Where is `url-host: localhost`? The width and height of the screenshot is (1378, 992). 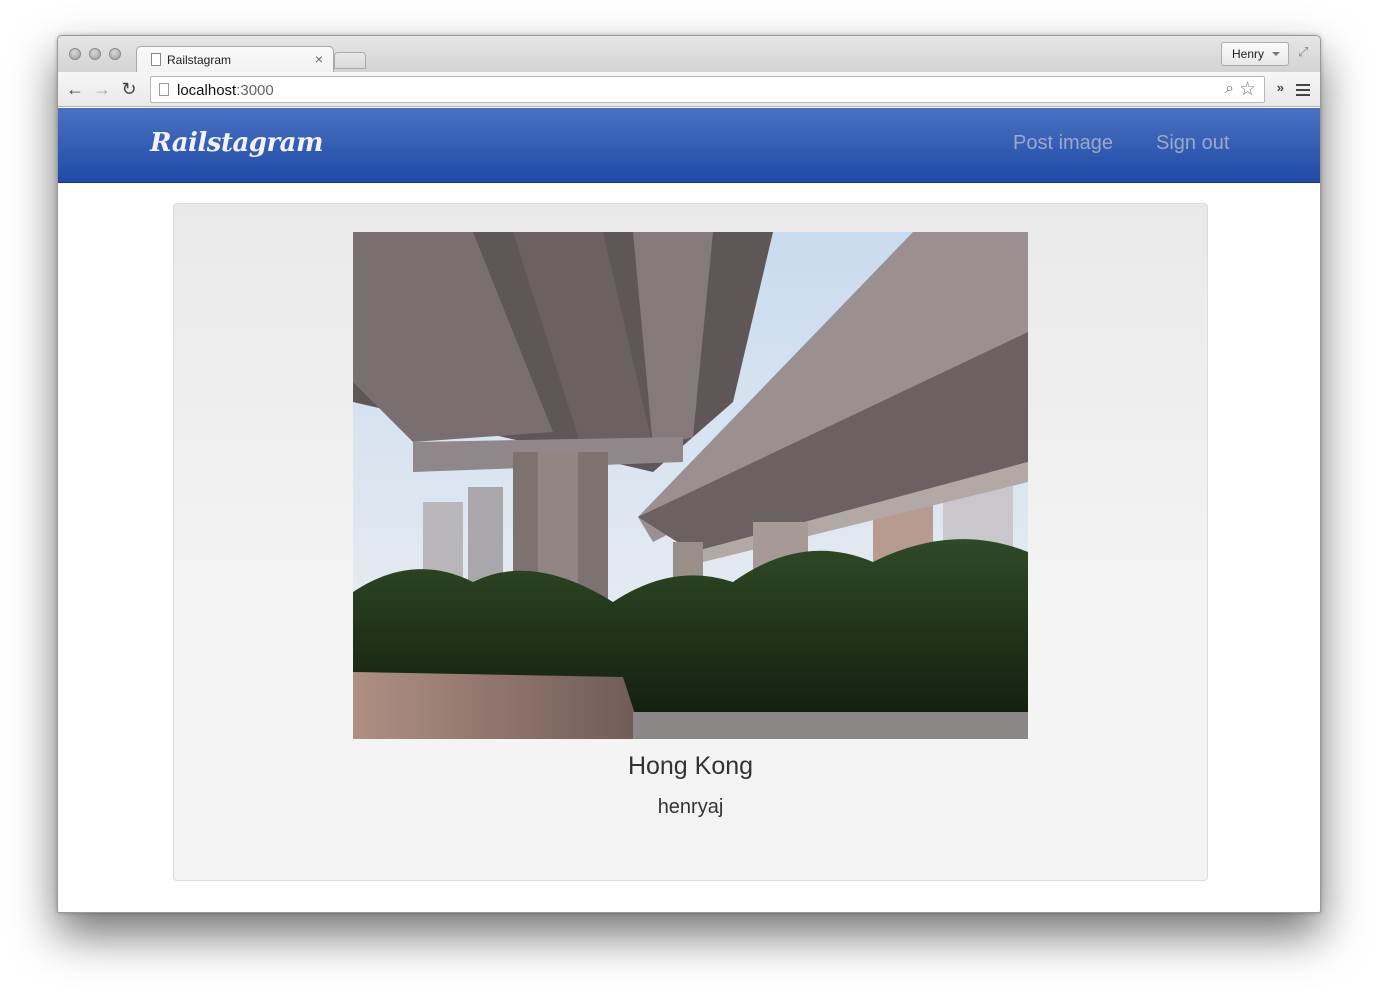
url-host: localhost is located at coordinates (207, 90).